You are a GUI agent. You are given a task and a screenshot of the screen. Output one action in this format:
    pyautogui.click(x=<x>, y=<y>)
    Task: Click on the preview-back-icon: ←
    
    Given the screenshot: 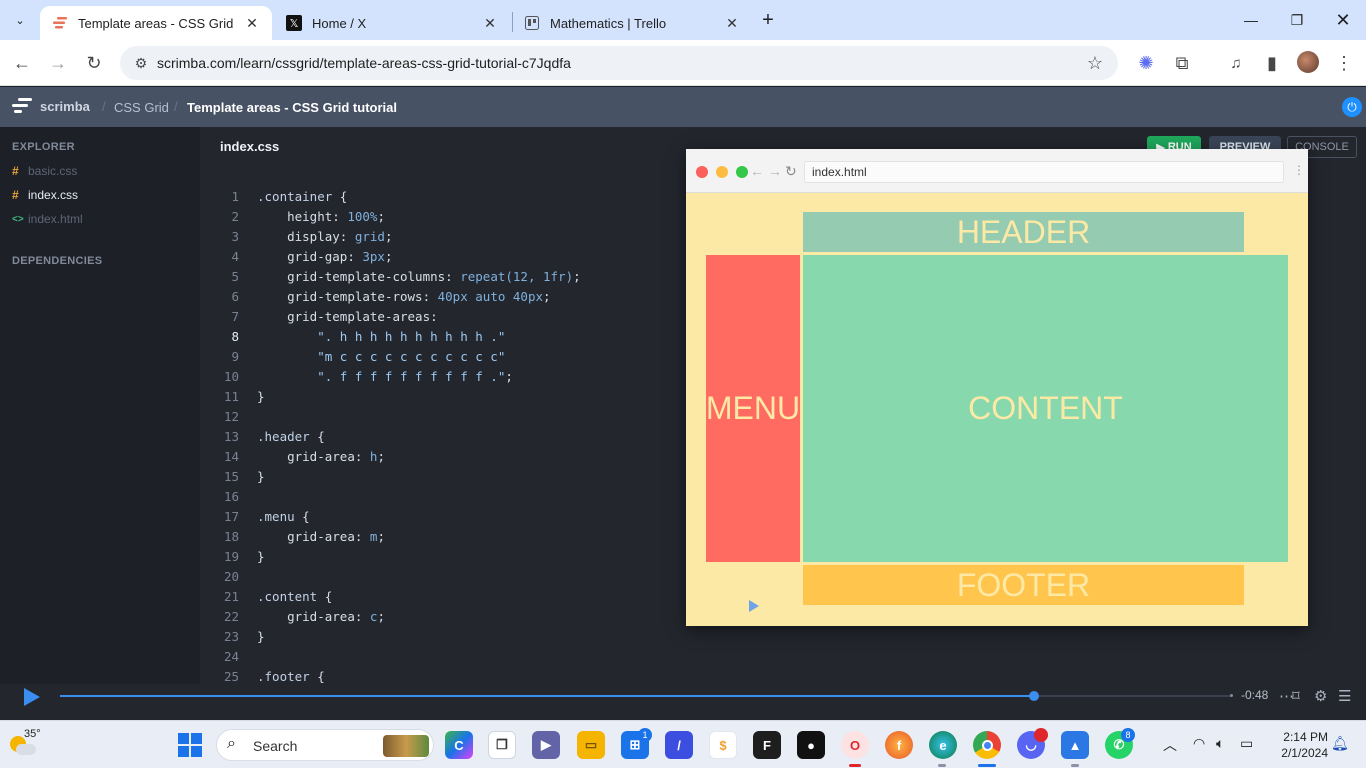 What is the action you would take?
    pyautogui.click(x=757, y=171)
    